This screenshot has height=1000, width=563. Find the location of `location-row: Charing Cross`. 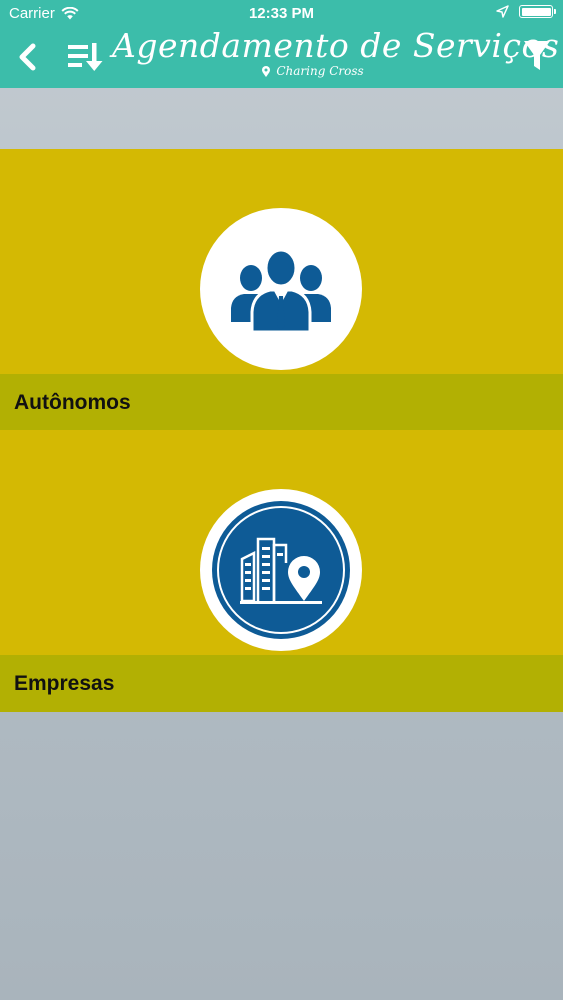

location-row: Charing Cross is located at coordinates (313, 71).